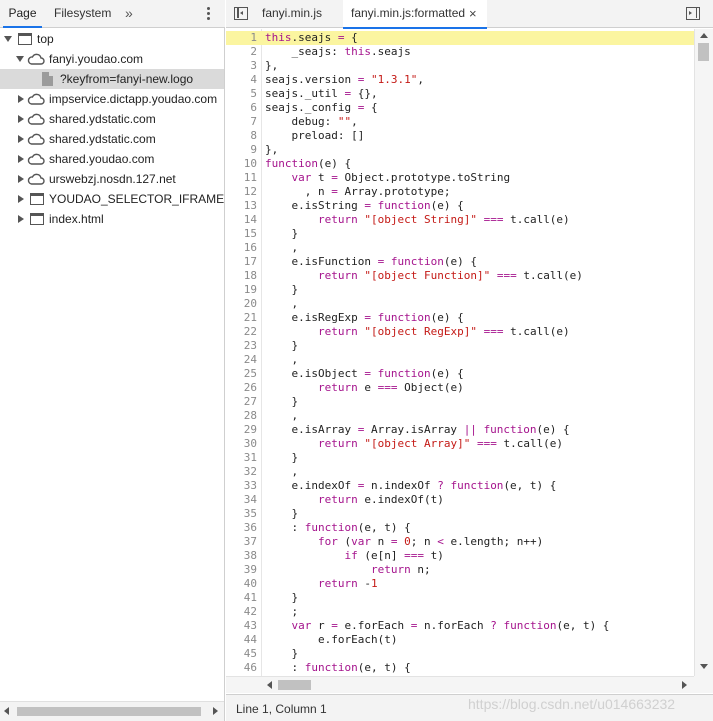 The image size is (713, 721). Describe the element at coordinates (443, 668) in the screenshot. I see `code-line: 46 : function(e, t) {` at that location.